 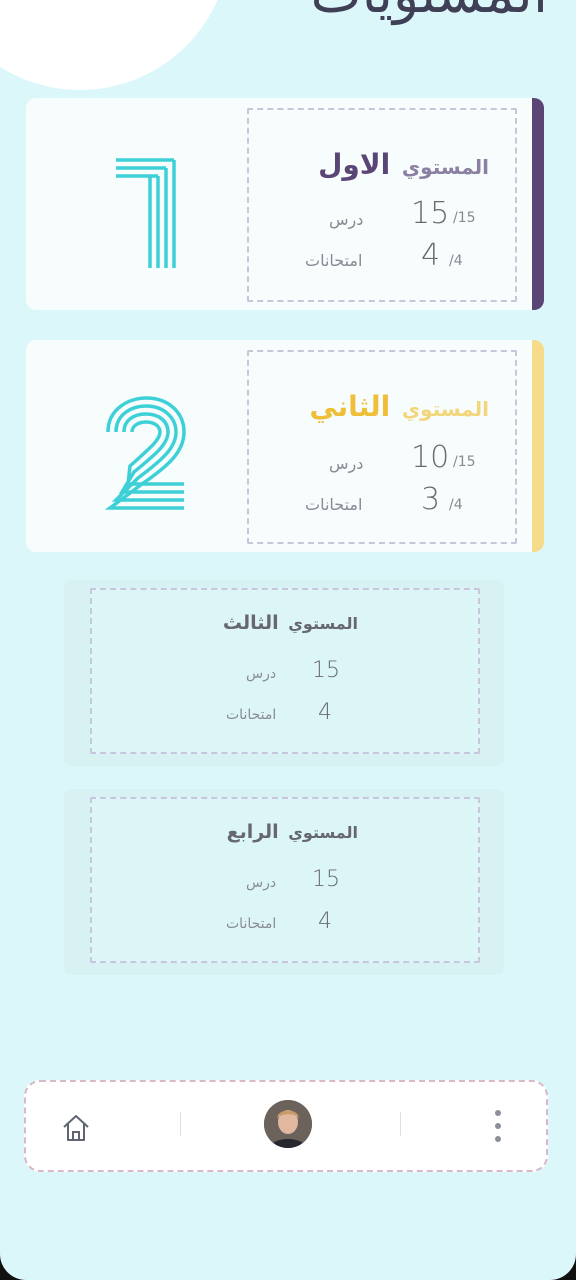 I want to click on level-card-1: المستوي الاول /15 15 درس /4 4 امتحانات, so click(x=285, y=204).